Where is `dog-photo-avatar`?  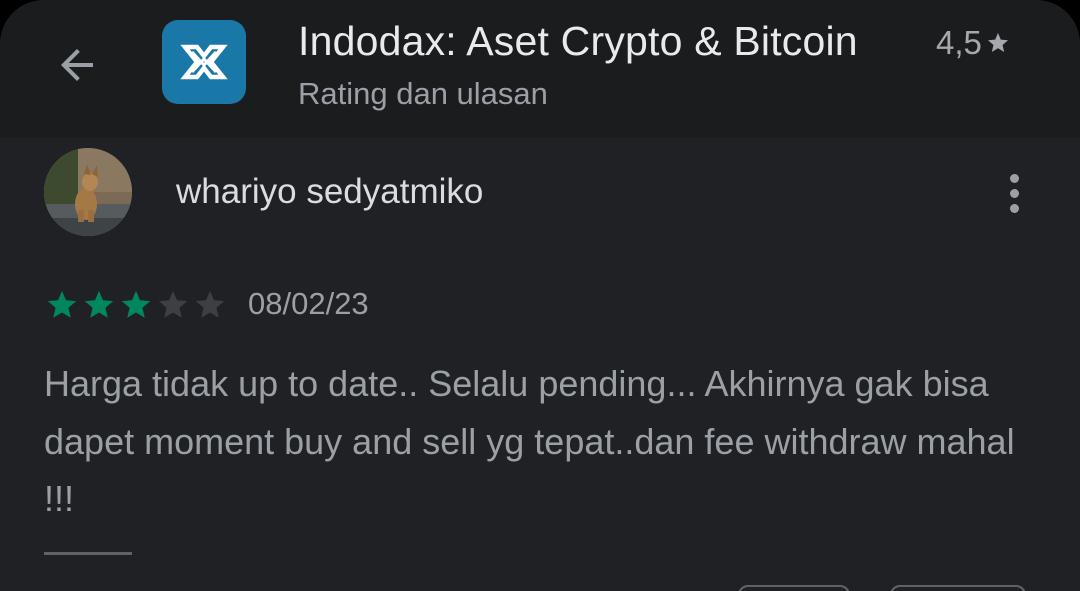
dog-photo-avatar is located at coordinates (88, 192).